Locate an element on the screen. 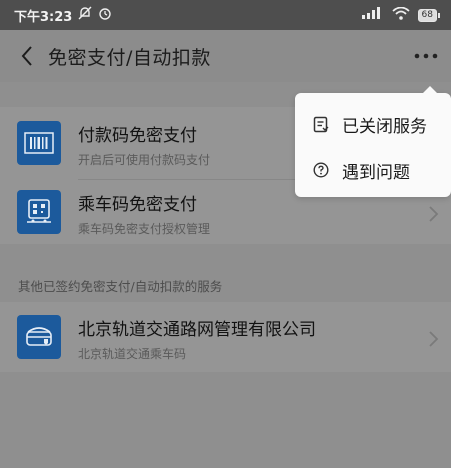  menu-item-report-problem: 遇到问题 is located at coordinates (373, 170).